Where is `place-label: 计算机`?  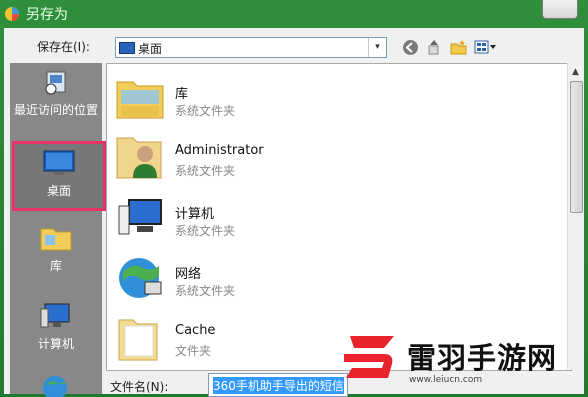
place-label: 计算机 is located at coordinates (55, 344).